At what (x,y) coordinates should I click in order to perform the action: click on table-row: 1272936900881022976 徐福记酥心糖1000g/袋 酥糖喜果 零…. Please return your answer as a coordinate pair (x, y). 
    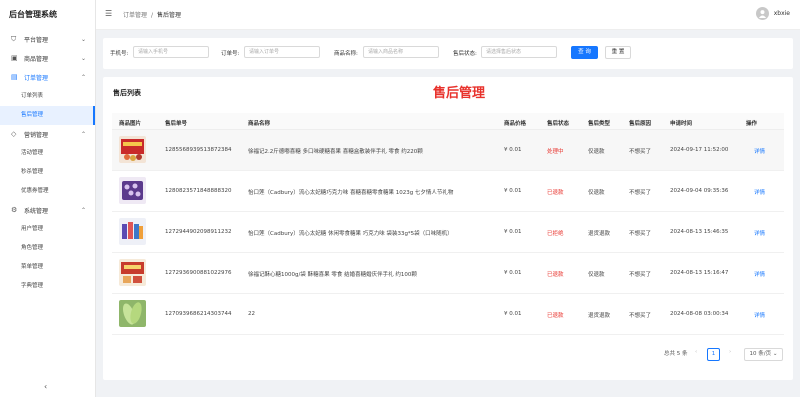
    Looking at the image, I should click on (448, 273).